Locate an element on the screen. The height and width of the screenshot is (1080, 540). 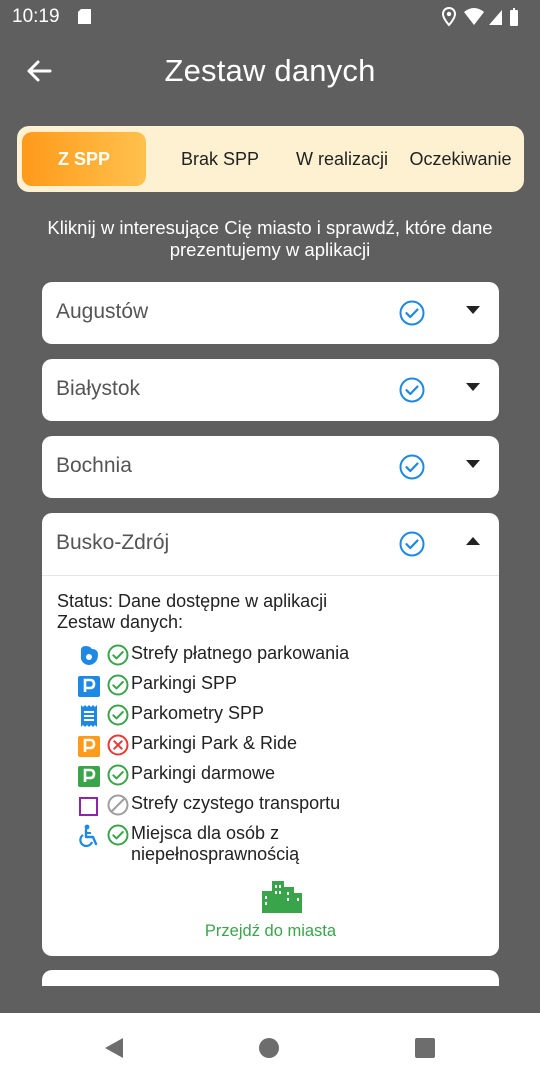
parking-spp-icon is located at coordinates (89, 686).